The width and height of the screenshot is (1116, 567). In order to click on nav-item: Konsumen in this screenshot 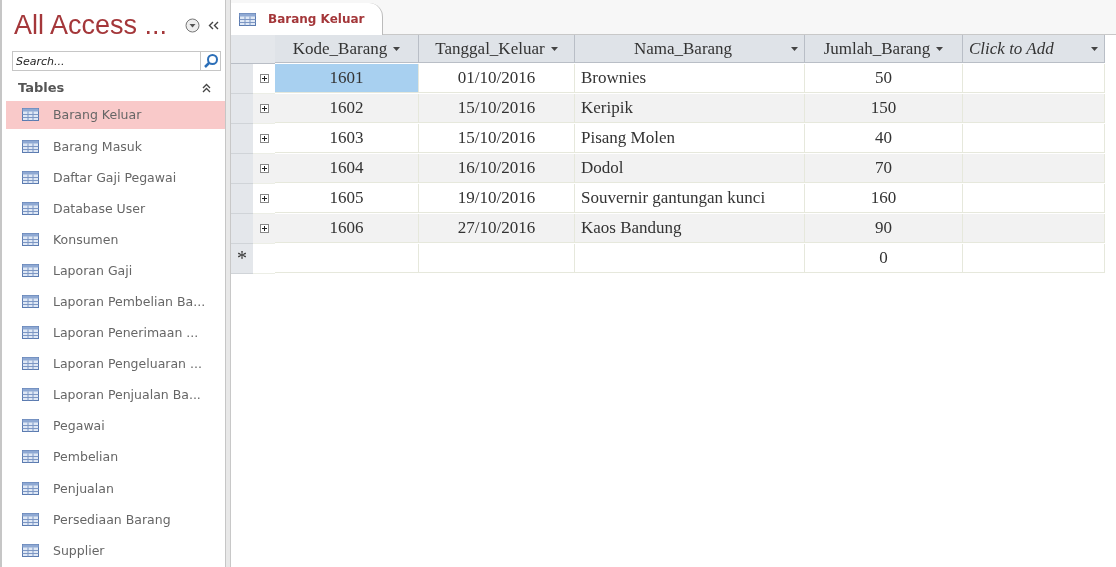, I will do `click(115, 239)`.